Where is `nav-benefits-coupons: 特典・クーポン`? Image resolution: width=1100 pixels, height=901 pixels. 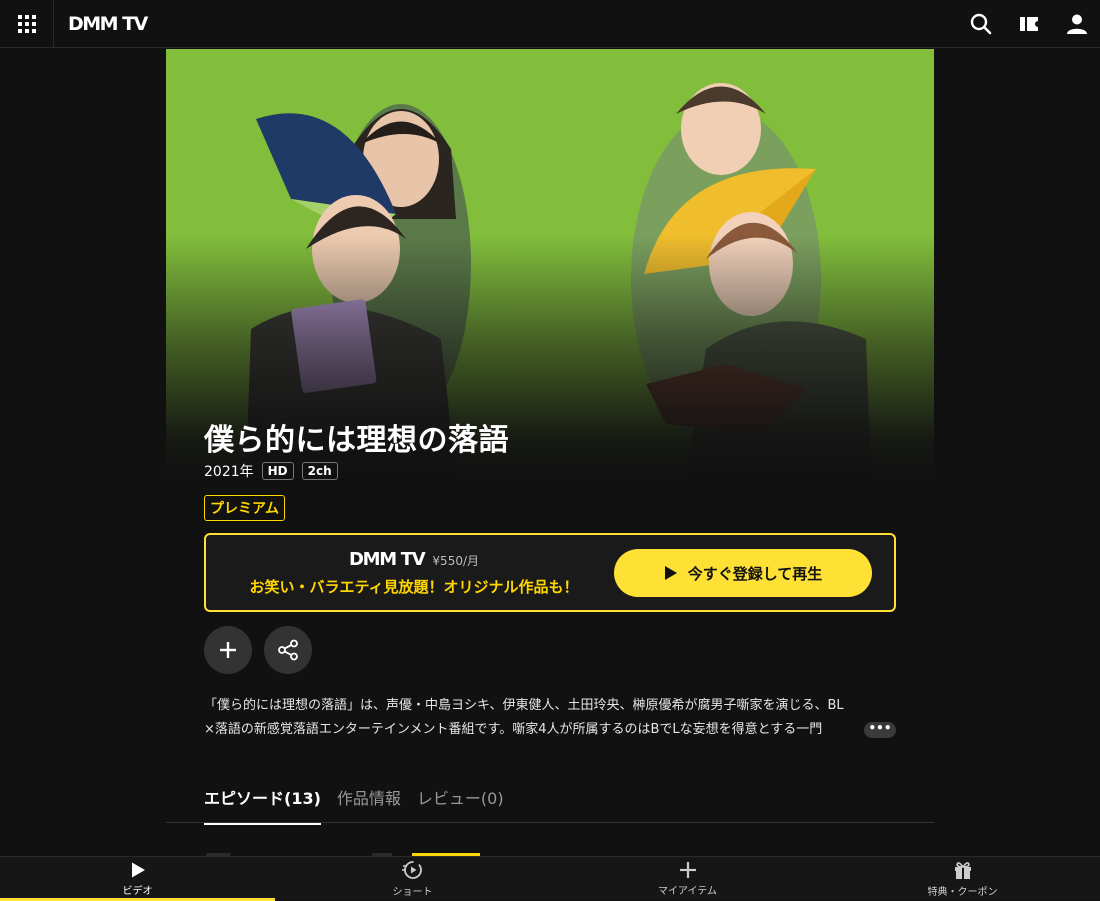 nav-benefits-coupons: 特典・クーポン is located at coordinates (962, 879).